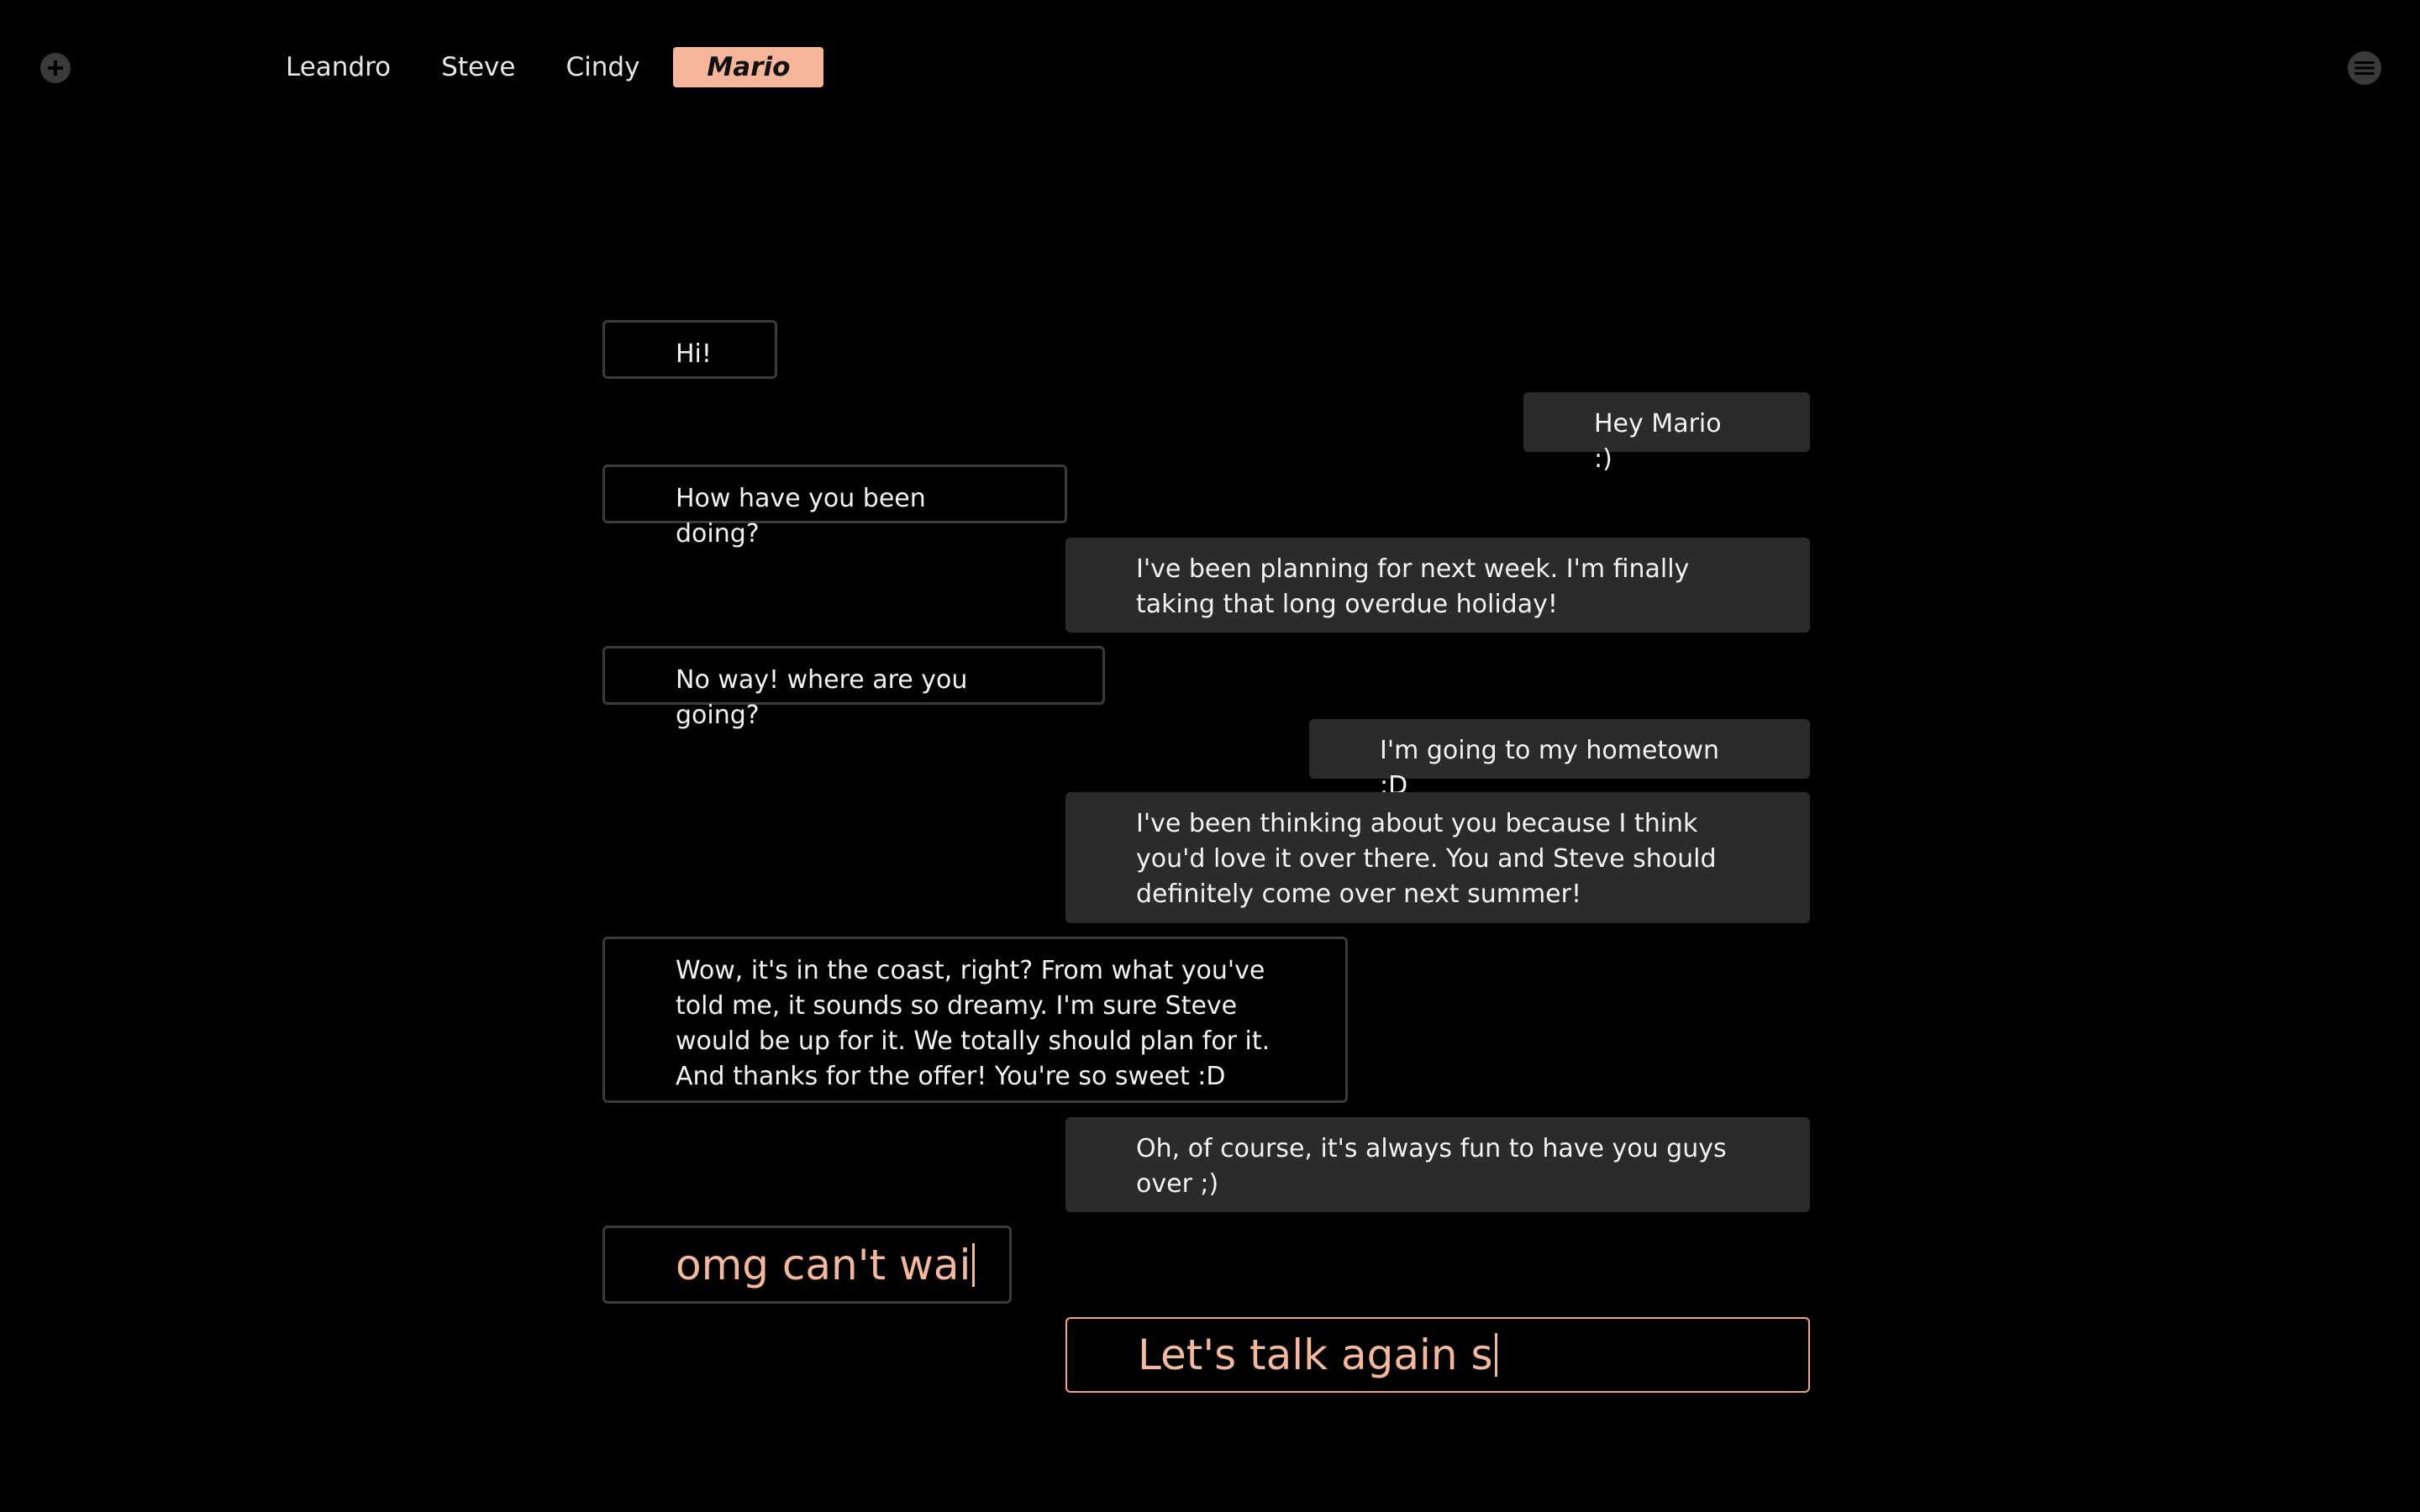 This screenshot has height=1512, width=2420. Describe the element at coordinates (689, 349) in the screenshot. I see `incoming-message: Hi!` at that location.